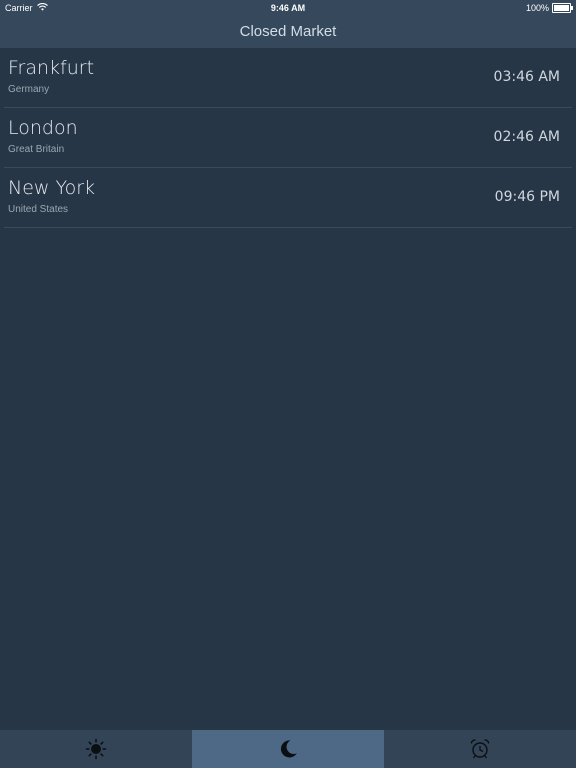 Image resolution: width=576 pixels, height=768 pixels. I want to click on market-row-frankfurt: Frankfurt Germany 03:46 AM, so click(288, 78).